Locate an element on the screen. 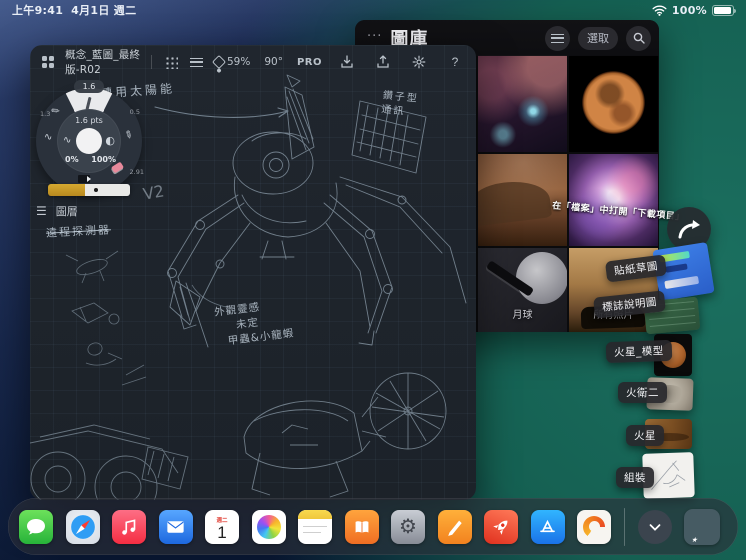 The image size is (746, 560). ring-size-label: 1.3 is located at coordinates (45, 114).